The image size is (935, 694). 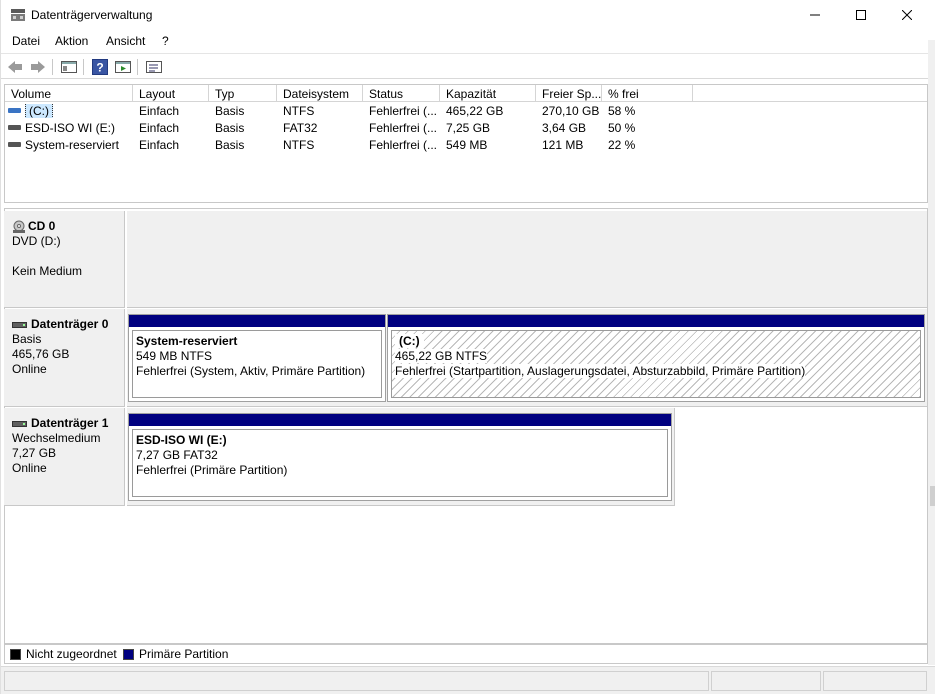 I want to click on cd-drive-icon, so click(x=19, y=226).